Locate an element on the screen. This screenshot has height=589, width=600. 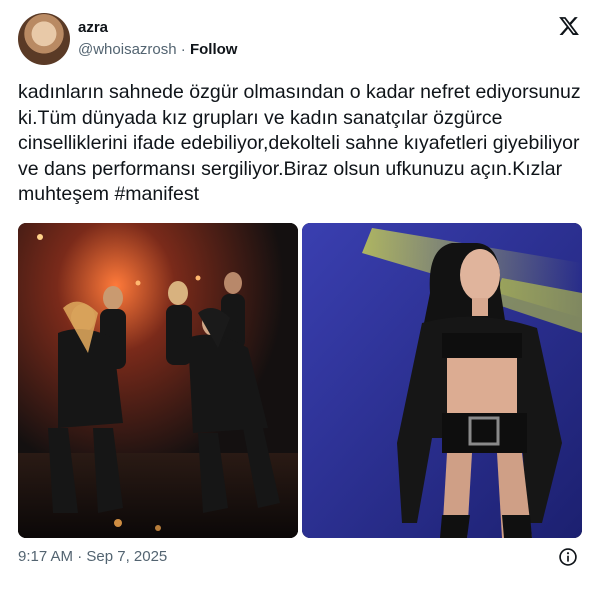
avatar is located at coordinates (44, 39).